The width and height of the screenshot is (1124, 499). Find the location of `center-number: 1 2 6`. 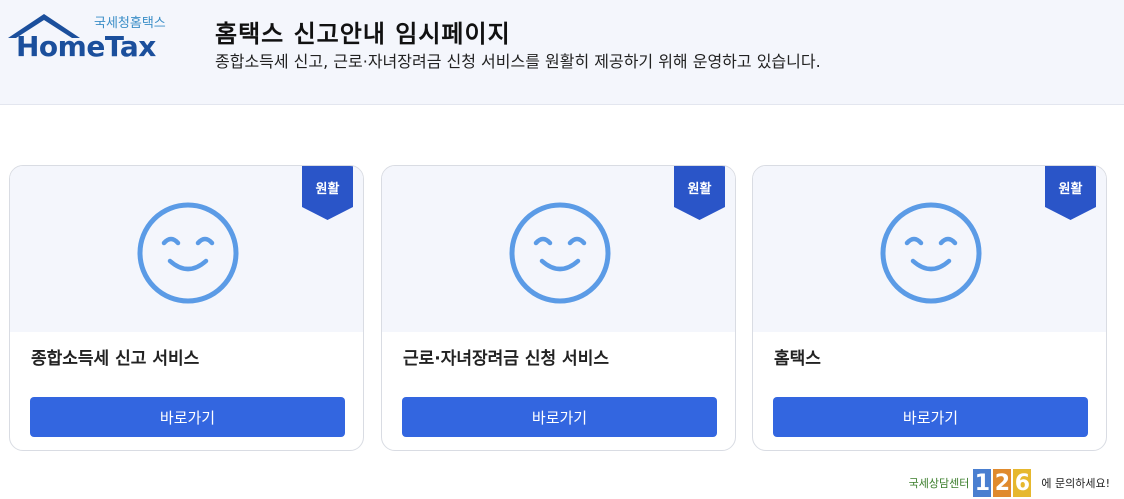

center-number: 1 2 6 is located at coordinates (1002, 483).